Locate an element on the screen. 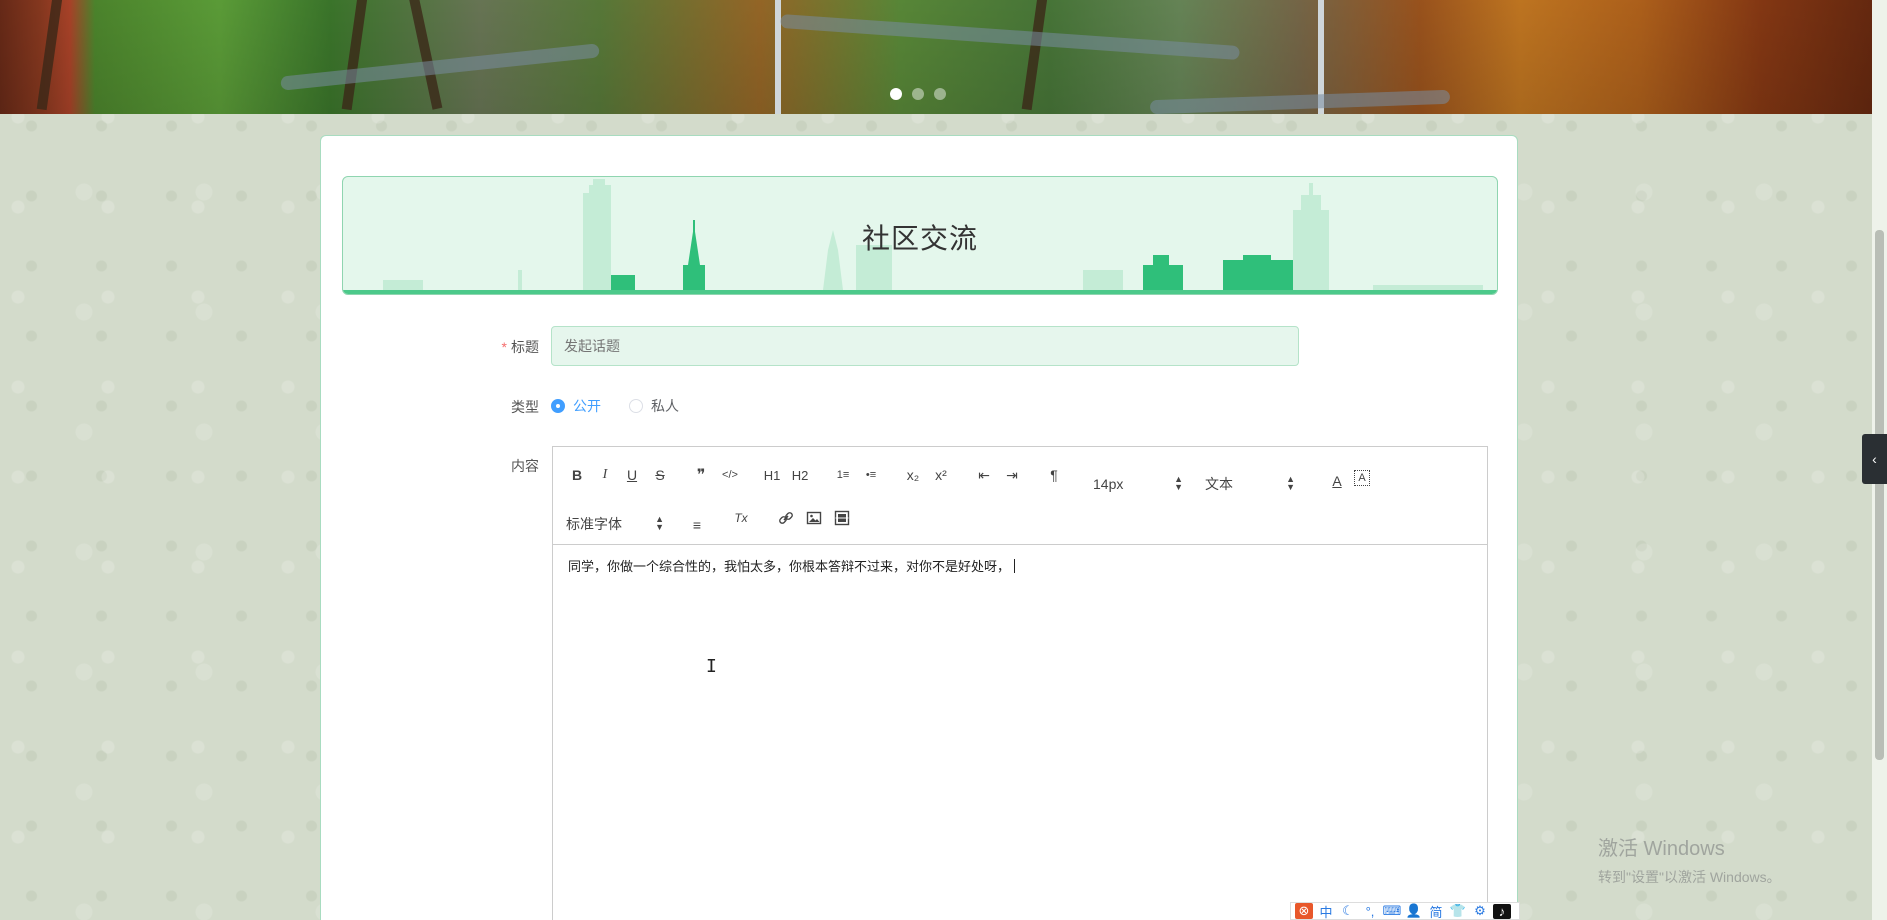  text-color-button: A is located at coordinates (1337, 481).